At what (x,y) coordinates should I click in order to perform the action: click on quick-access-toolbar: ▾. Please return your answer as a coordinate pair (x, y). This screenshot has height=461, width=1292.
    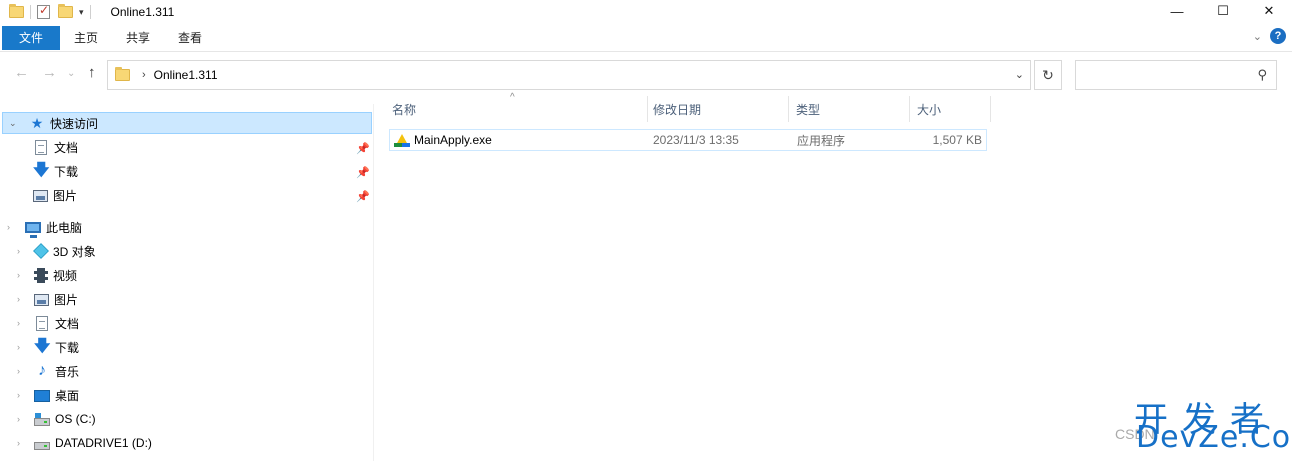
    Looking at the image, I should click on (48, 11).